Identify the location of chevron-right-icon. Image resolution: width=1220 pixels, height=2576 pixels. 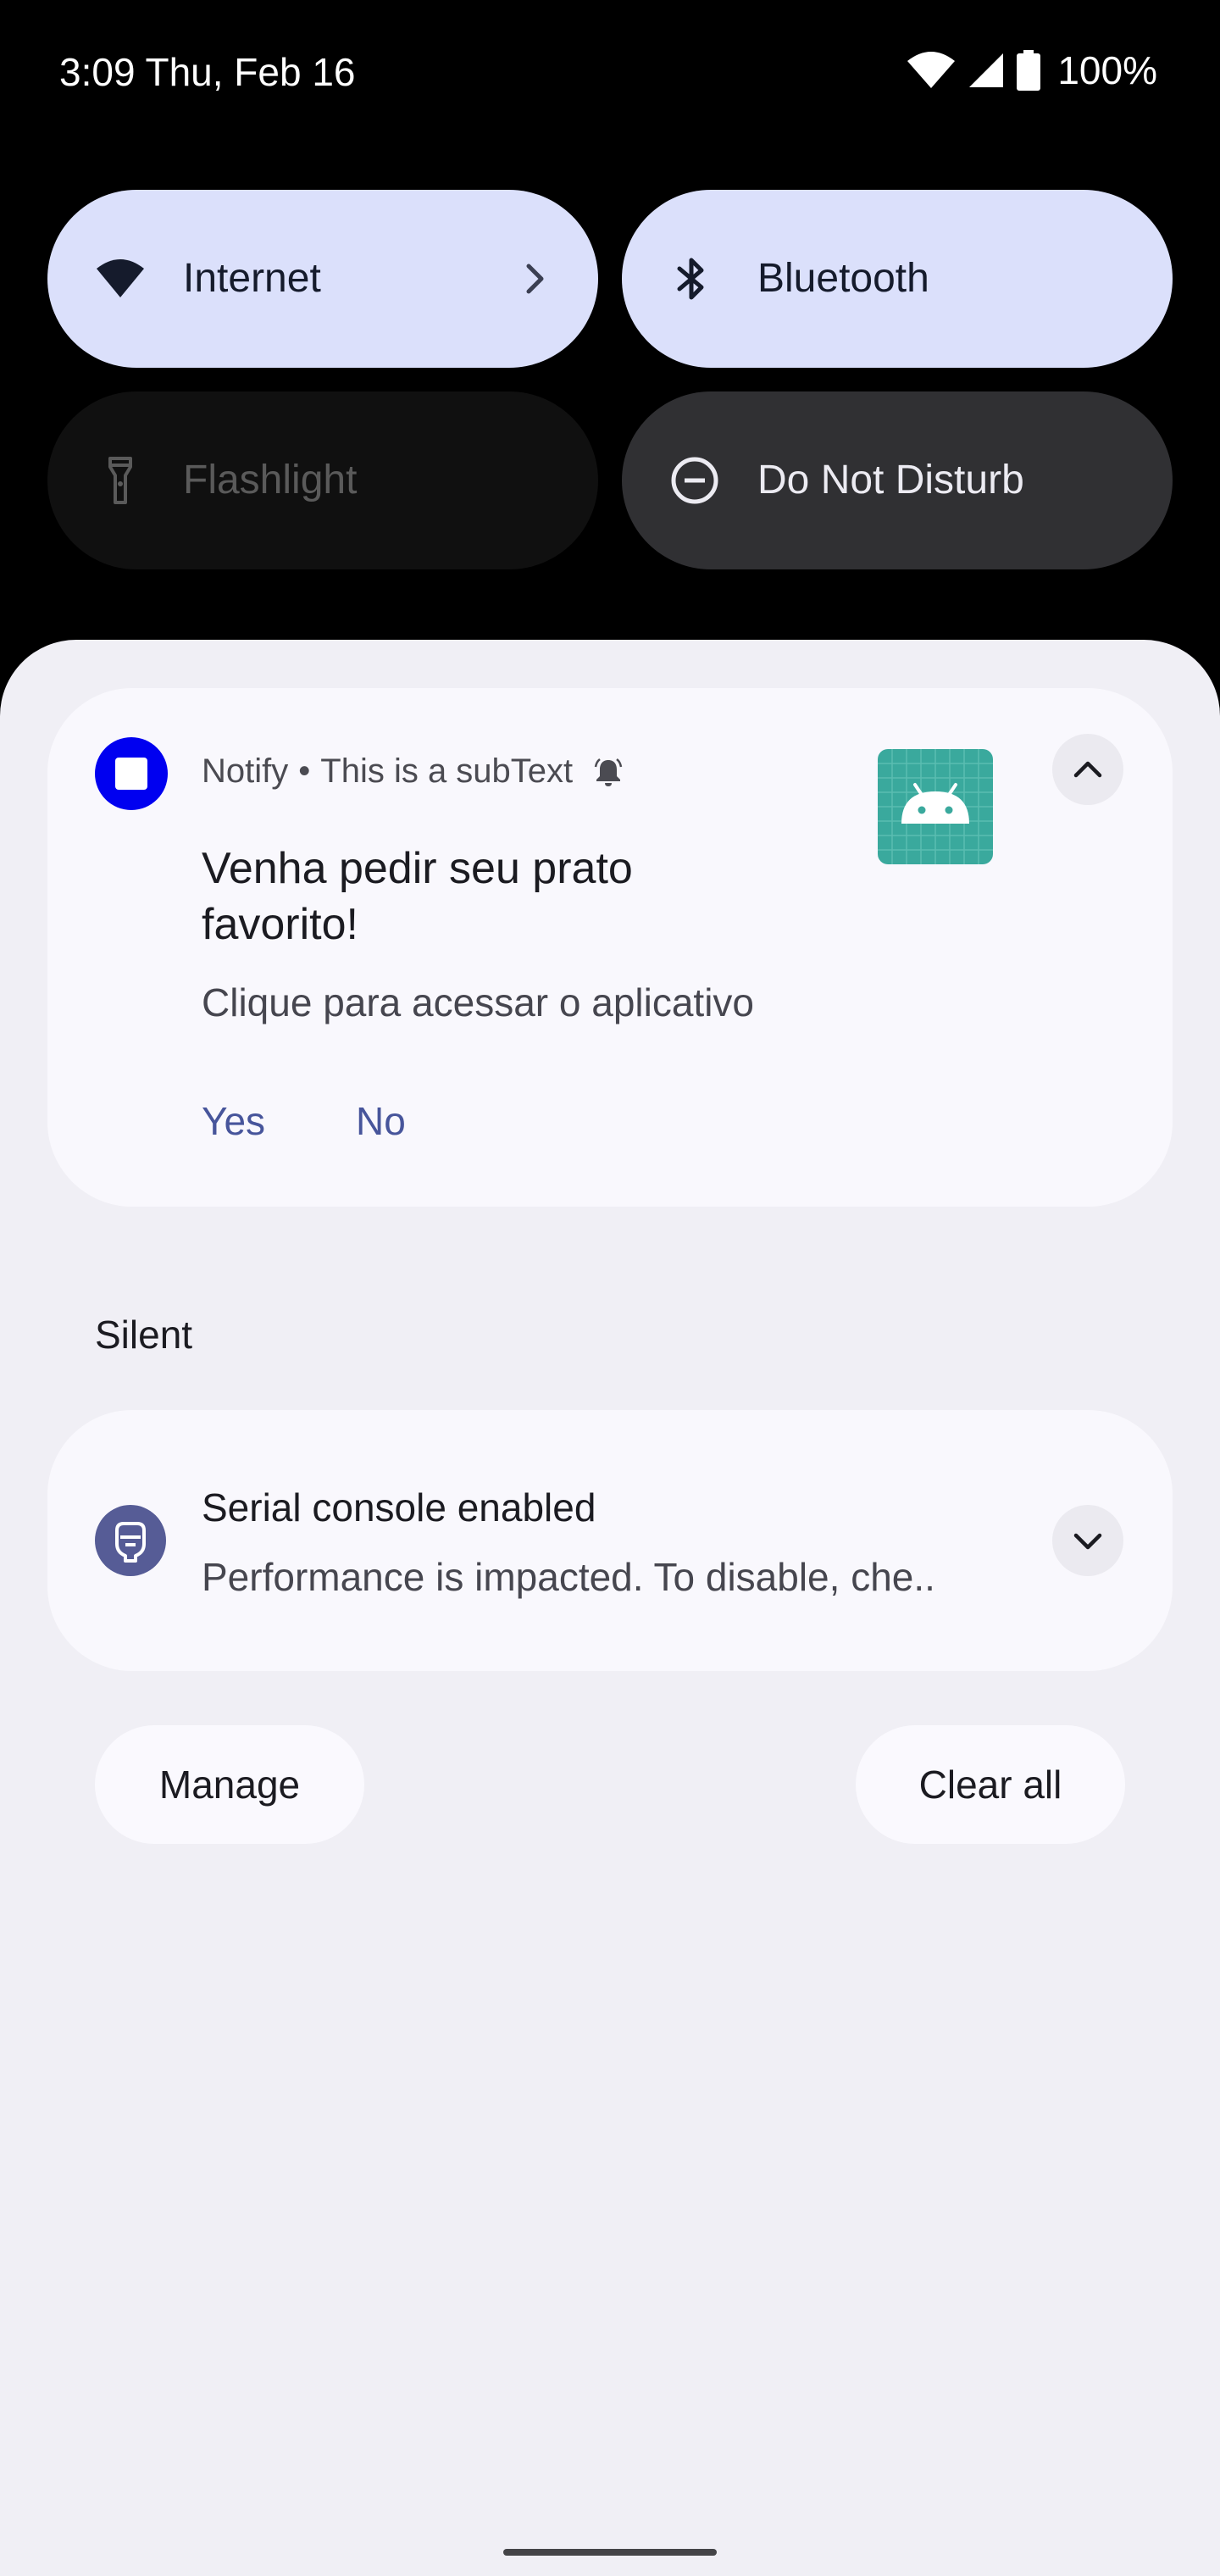
(535, 279).